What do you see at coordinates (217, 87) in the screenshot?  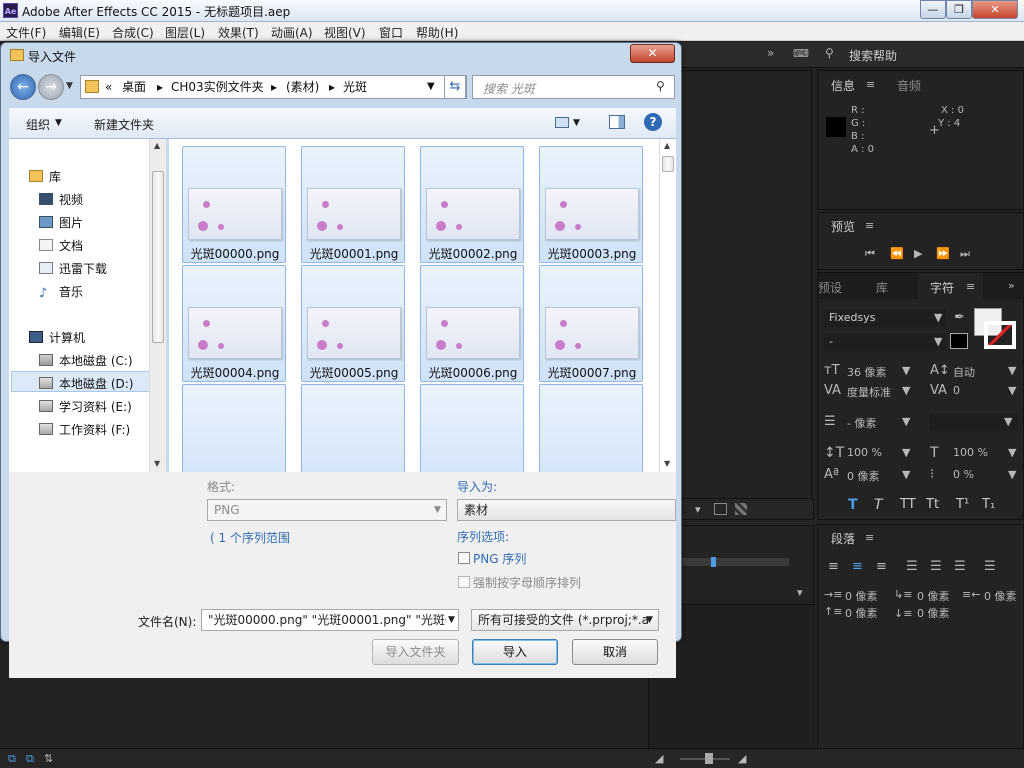 I see `breadcrumb-ch03: CH03实例文件夹` at bounding box center [217, 87].